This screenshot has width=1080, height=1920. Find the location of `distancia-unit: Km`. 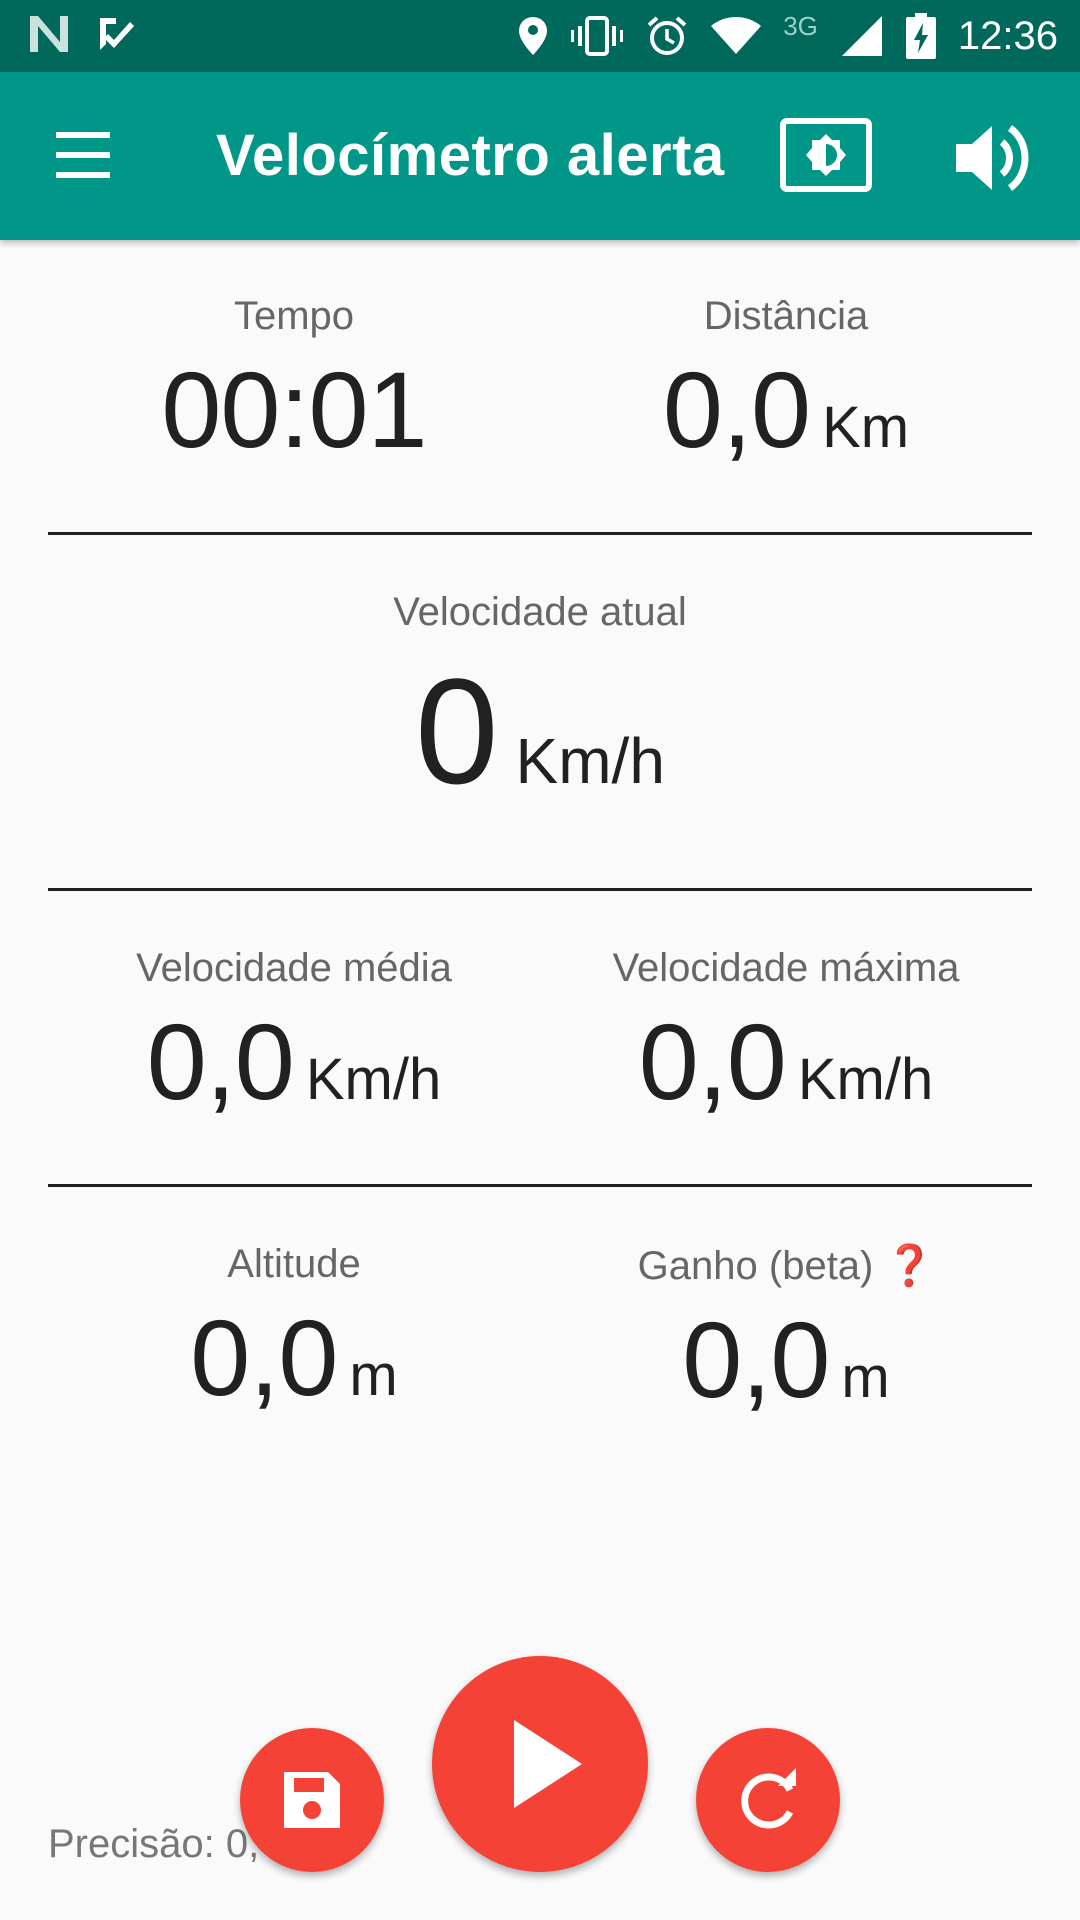

distancia-unit: Km is located at coordinates (866, 427).